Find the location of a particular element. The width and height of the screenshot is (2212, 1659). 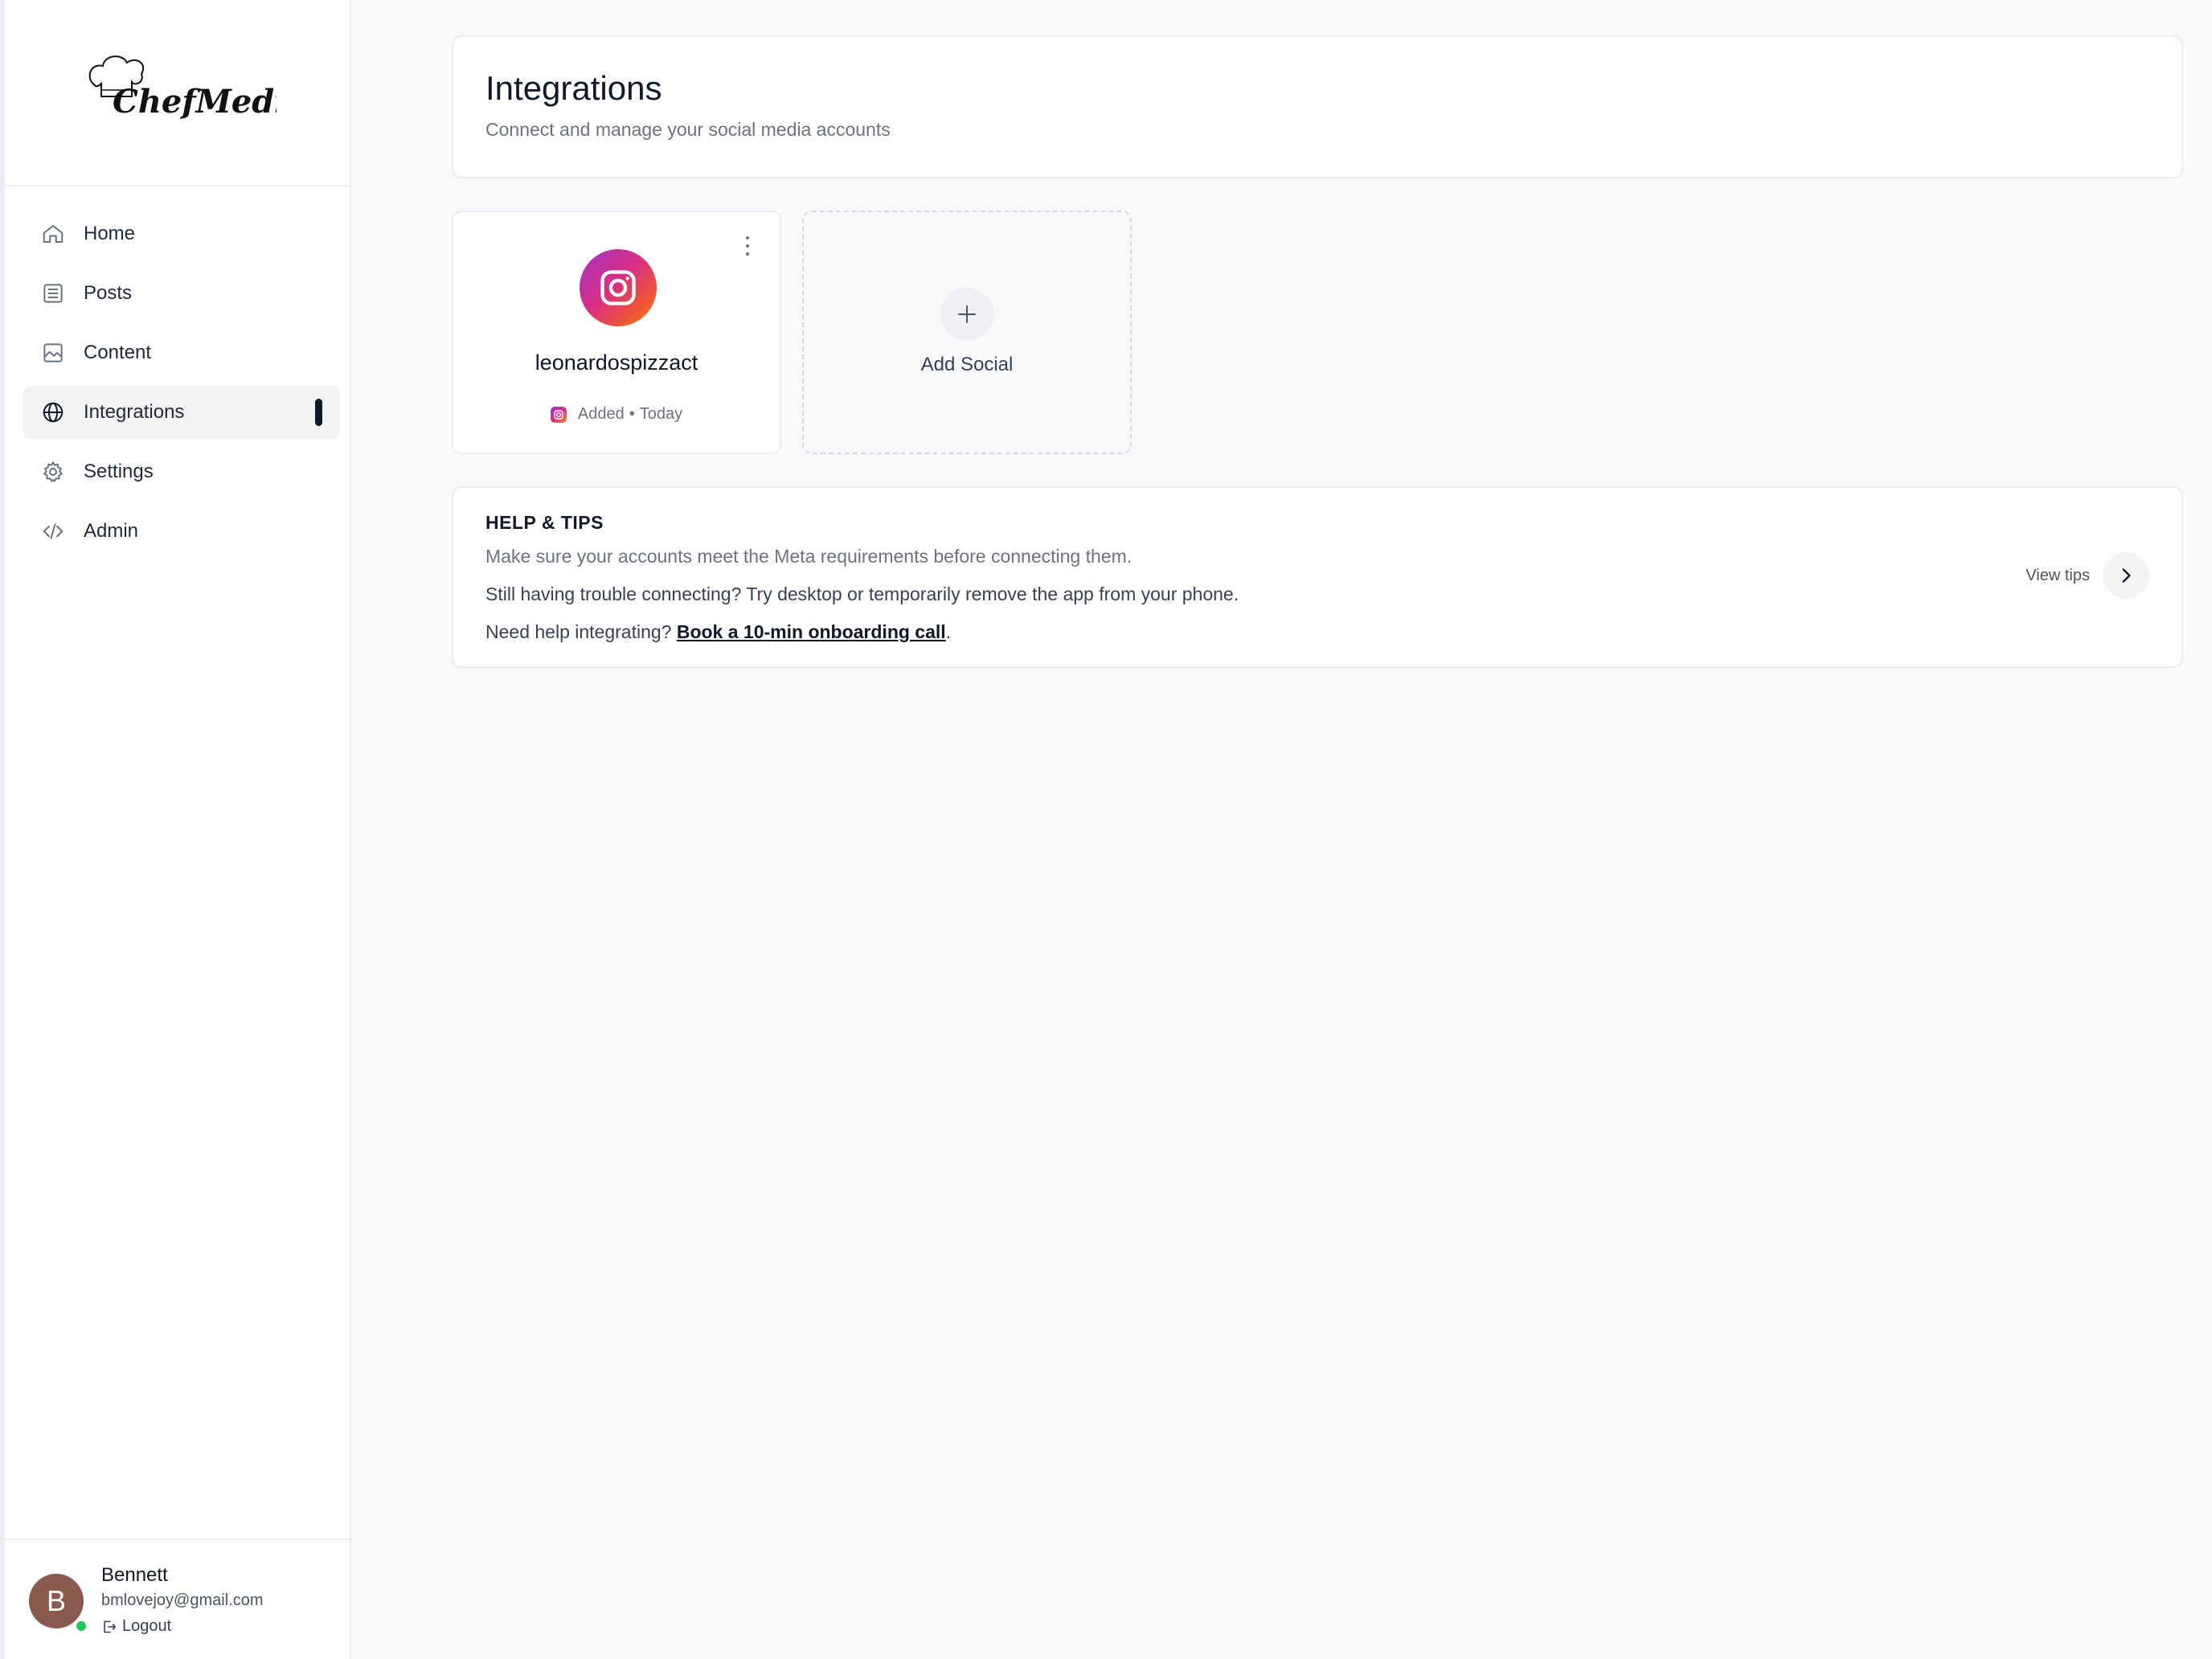

user-profile: B Bennett bmlovejoy@gmail.com Logout is located at coordinates (178, 1598).